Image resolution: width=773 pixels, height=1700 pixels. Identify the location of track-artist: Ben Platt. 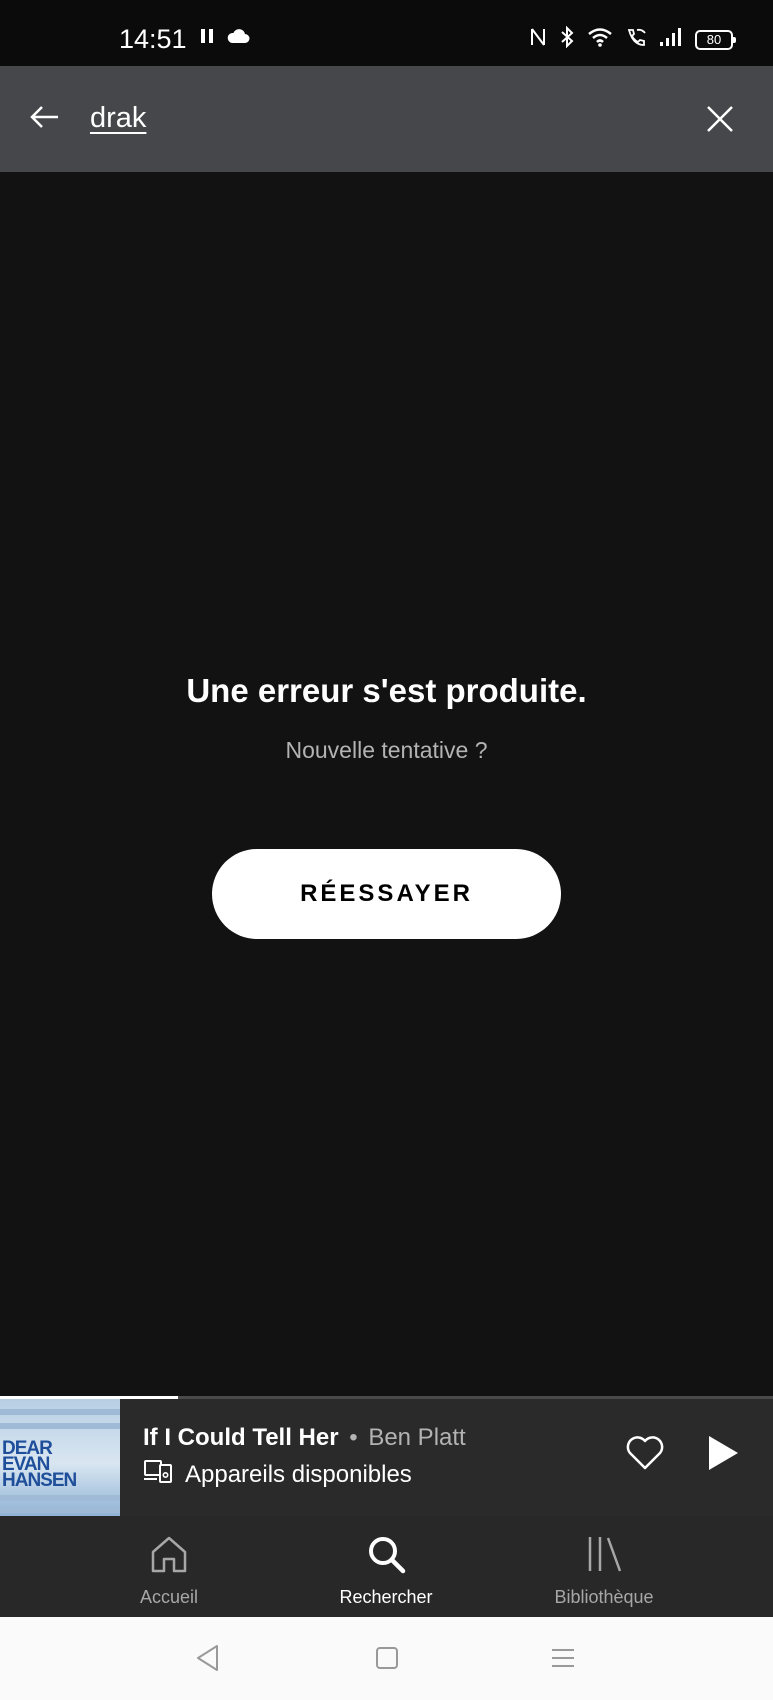
(417, 1437).